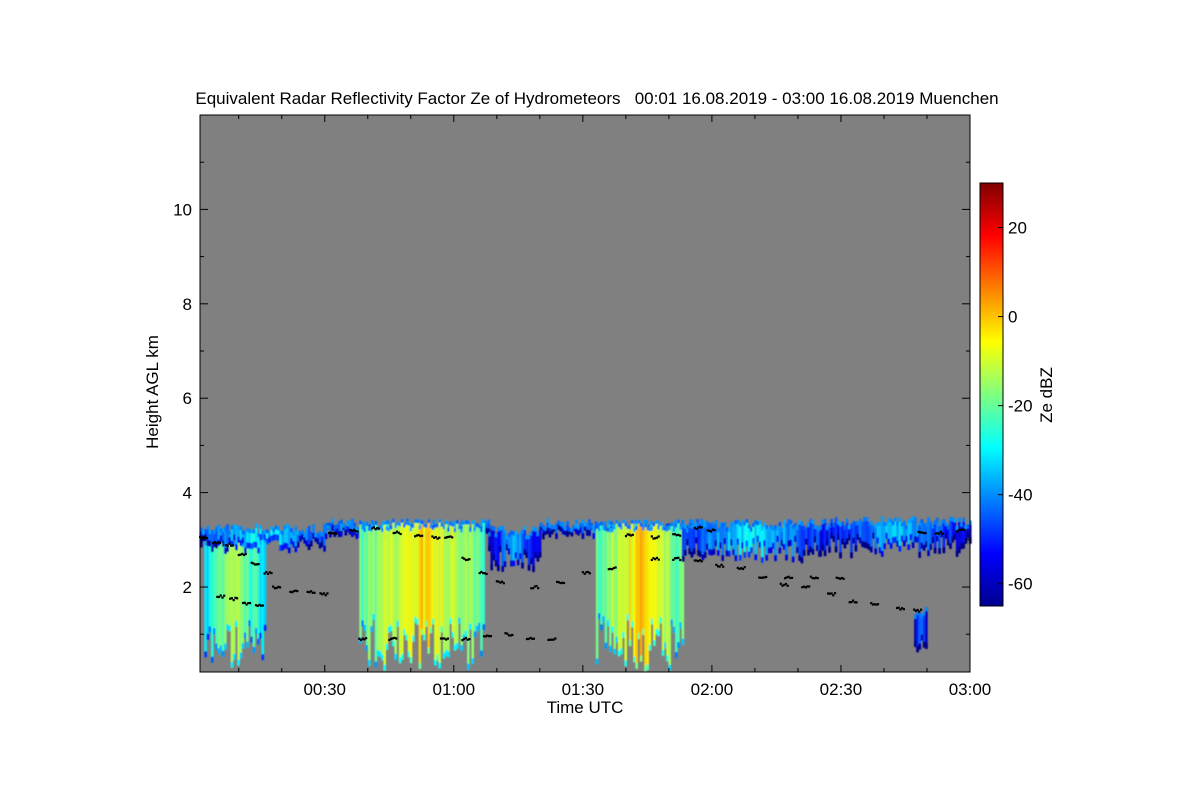 The width and height of the screenshot is (1200, 800). Describe the element at coordinates (1017, 228) in the screenshot. I see `colorbar-tick-label: 20` at that location.